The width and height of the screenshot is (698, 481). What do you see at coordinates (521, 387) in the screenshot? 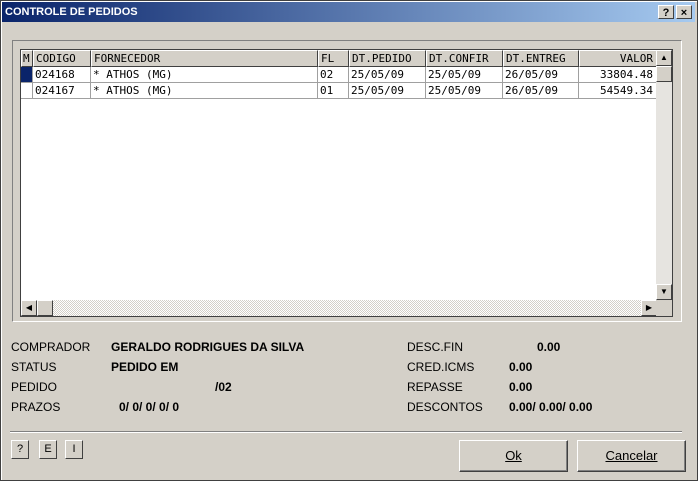
I see `repasse-value: 0.00` at bounding box center [521, 387].